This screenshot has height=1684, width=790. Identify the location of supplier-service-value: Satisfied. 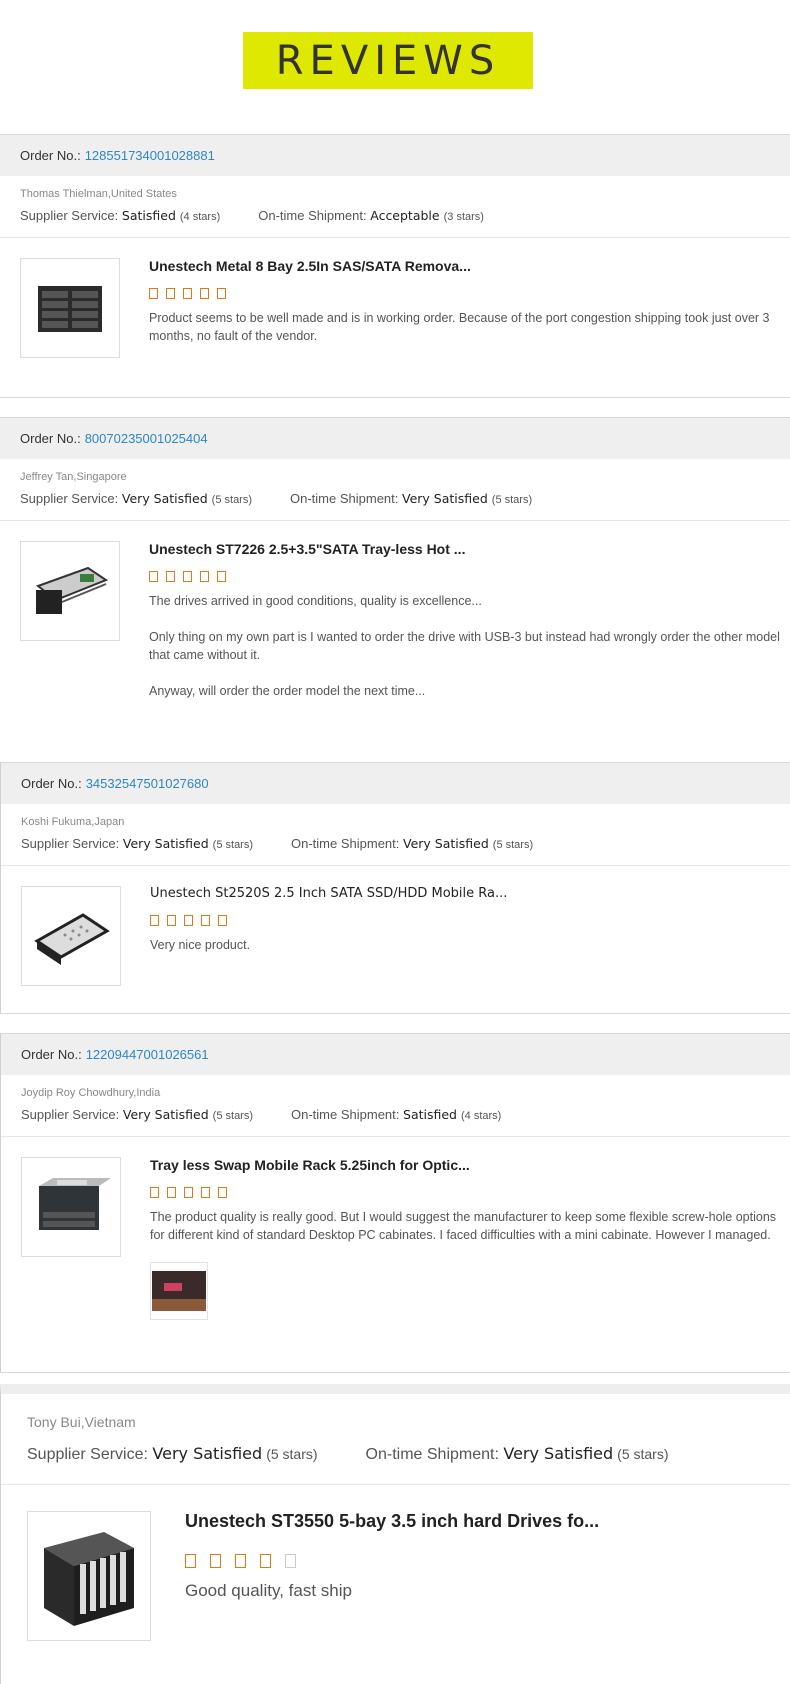
(148, 215).